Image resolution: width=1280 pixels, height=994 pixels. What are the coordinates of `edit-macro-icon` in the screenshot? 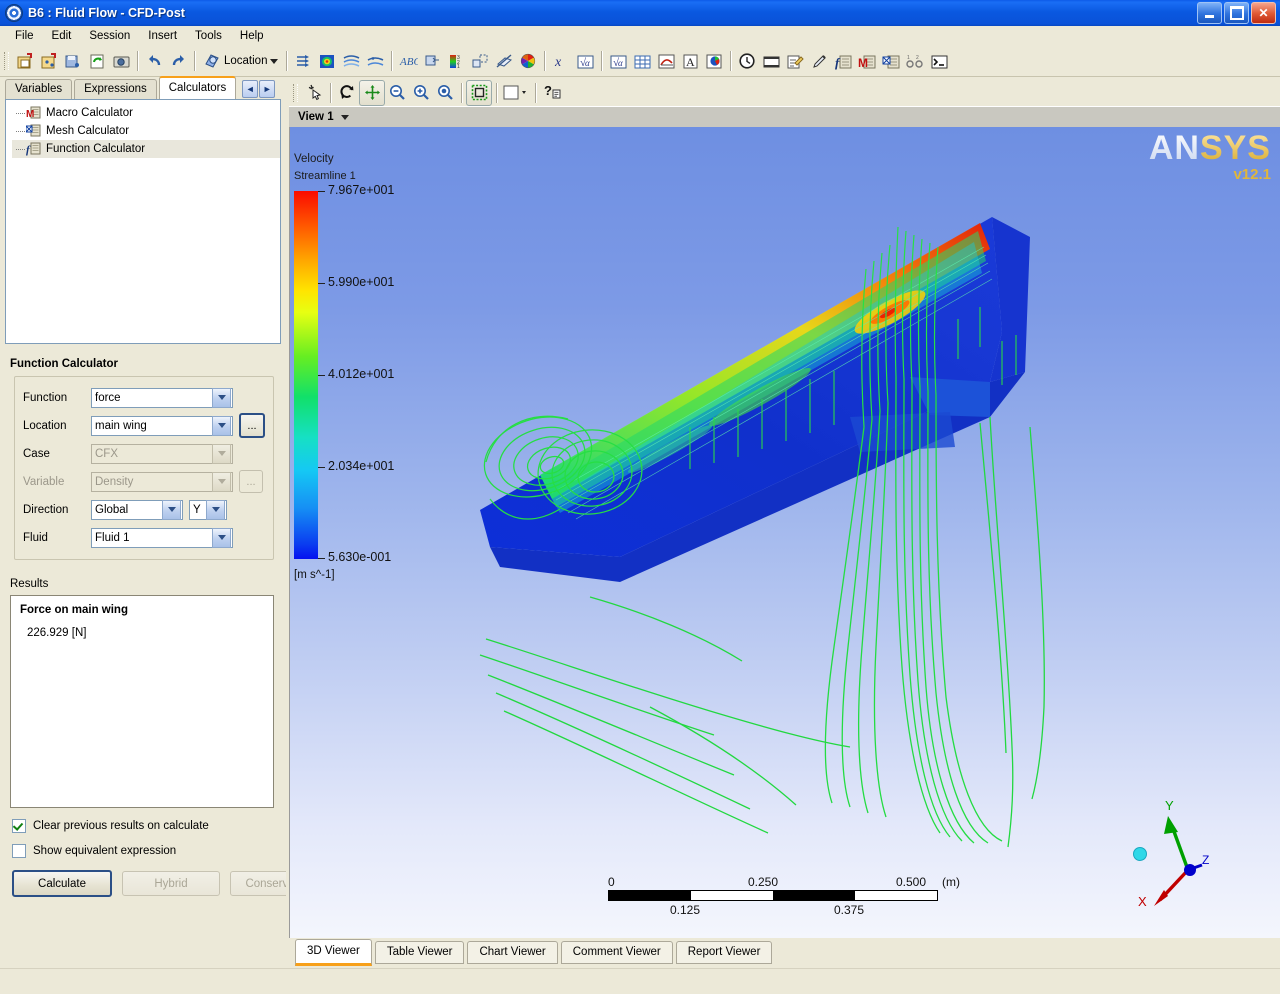 It's located at (795, 61).